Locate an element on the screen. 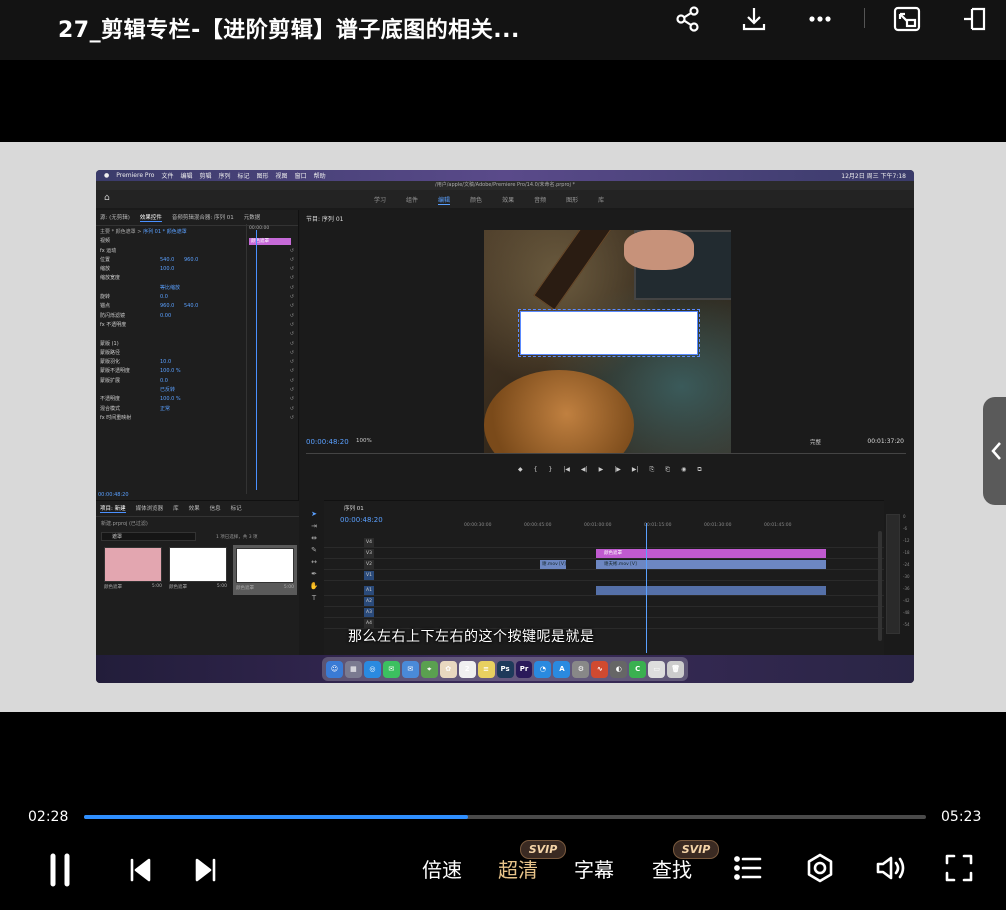 Image resolution: width=1006 pixels, height=910 pixels. menu-item: 编辑 is located at coordinates (186, 175).